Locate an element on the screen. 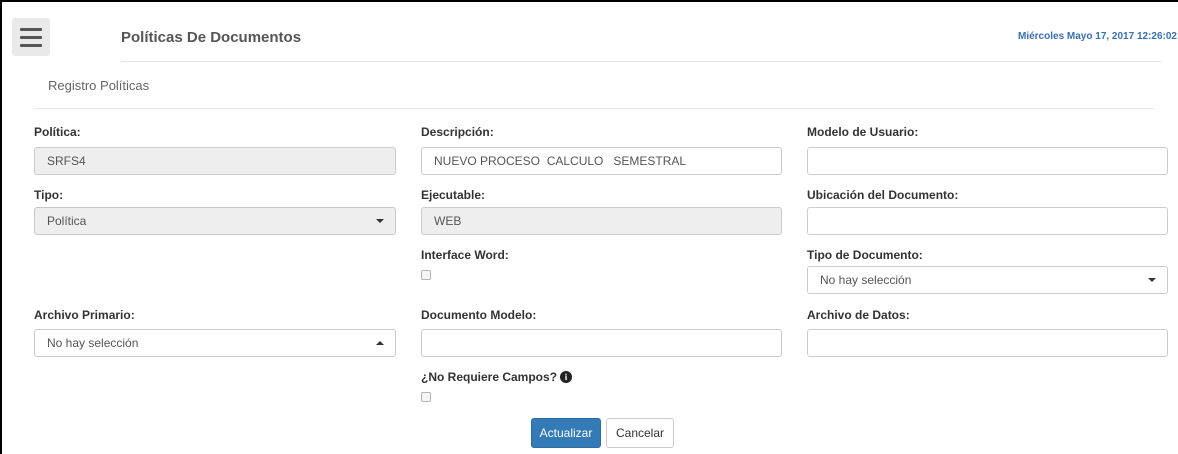  ubicacion-label: Ubicación del Documento: is located at coordinates (883, 195).